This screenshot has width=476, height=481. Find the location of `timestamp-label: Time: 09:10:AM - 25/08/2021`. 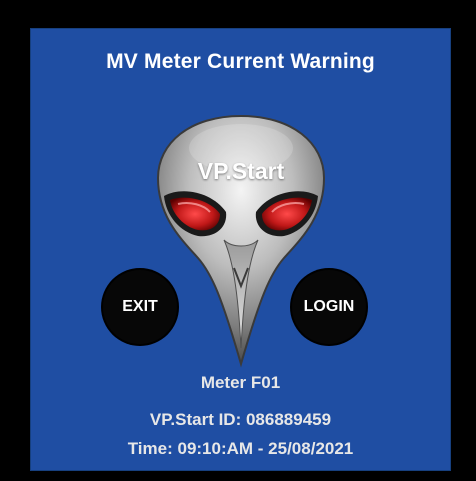

timestamp-label: Time: 09:10:AM - 25/08/2021 is located at coordinates (240, 448).